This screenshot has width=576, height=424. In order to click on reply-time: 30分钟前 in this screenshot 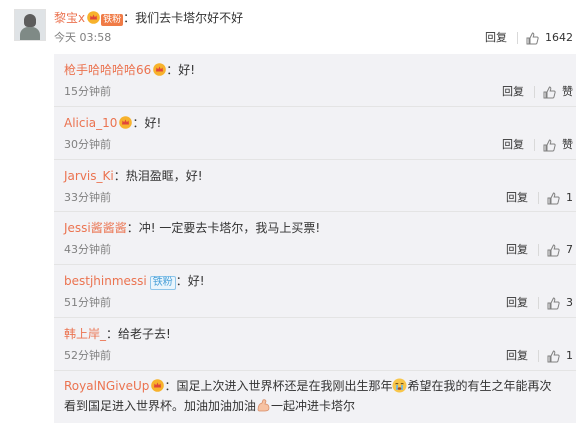, I will do `click(87, 144)`.